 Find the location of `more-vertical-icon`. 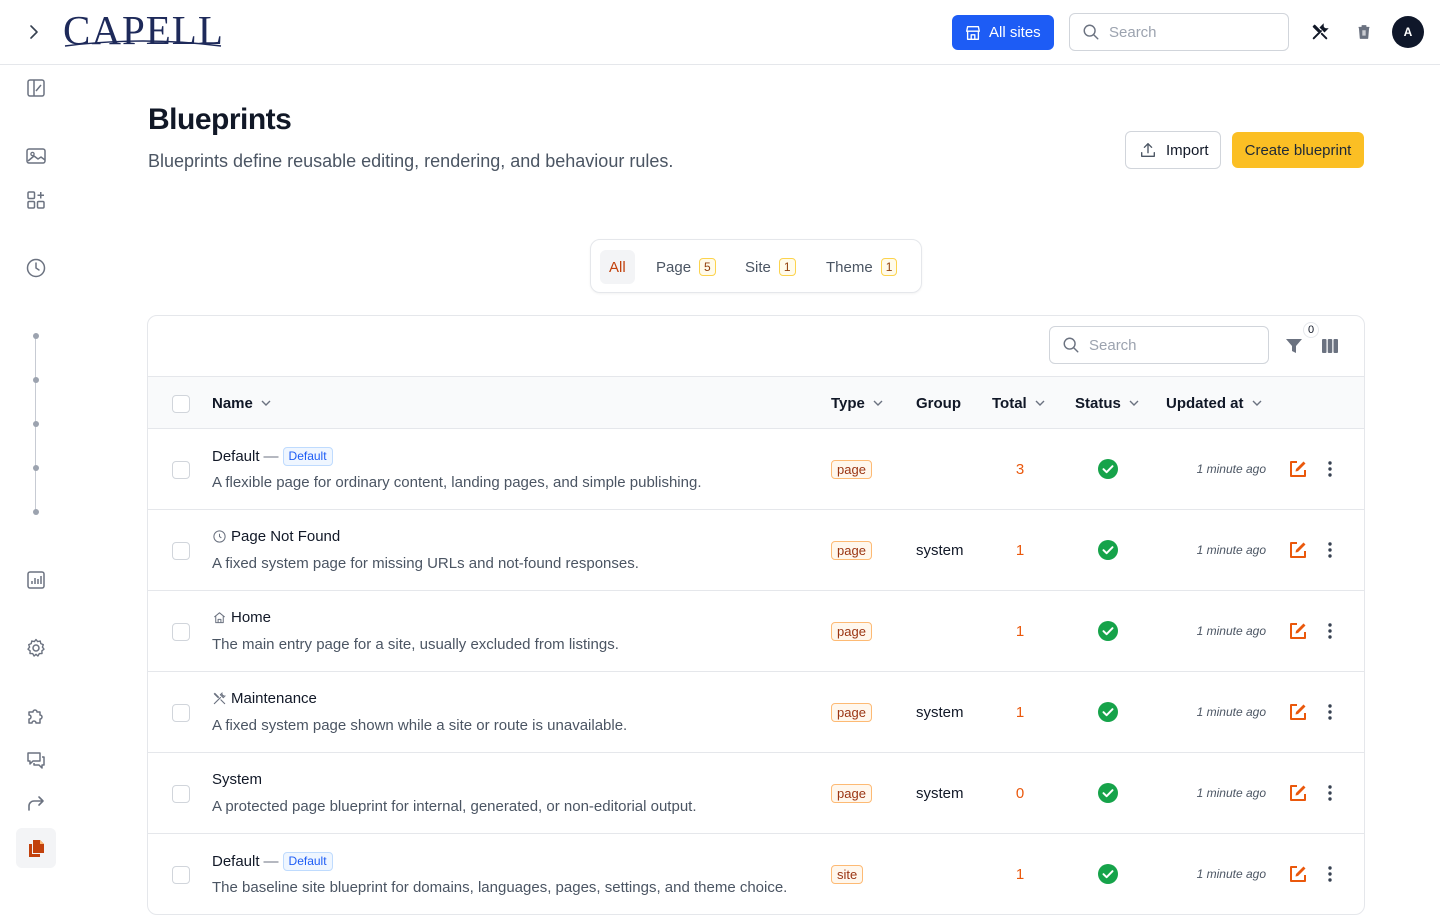

more-vertical-icon is located at coordinates (1330, 712).